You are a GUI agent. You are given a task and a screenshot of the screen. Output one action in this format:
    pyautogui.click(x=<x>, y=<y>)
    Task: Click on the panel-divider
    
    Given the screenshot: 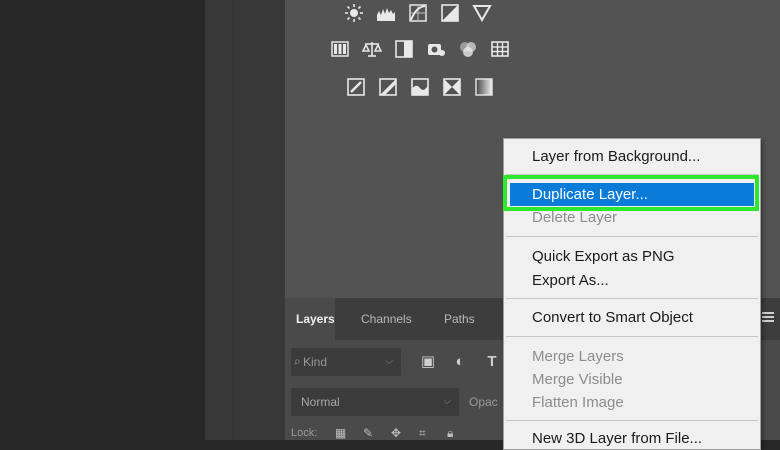 What is the action you would take?
    pyautogui.click(x=233, y=220)
    